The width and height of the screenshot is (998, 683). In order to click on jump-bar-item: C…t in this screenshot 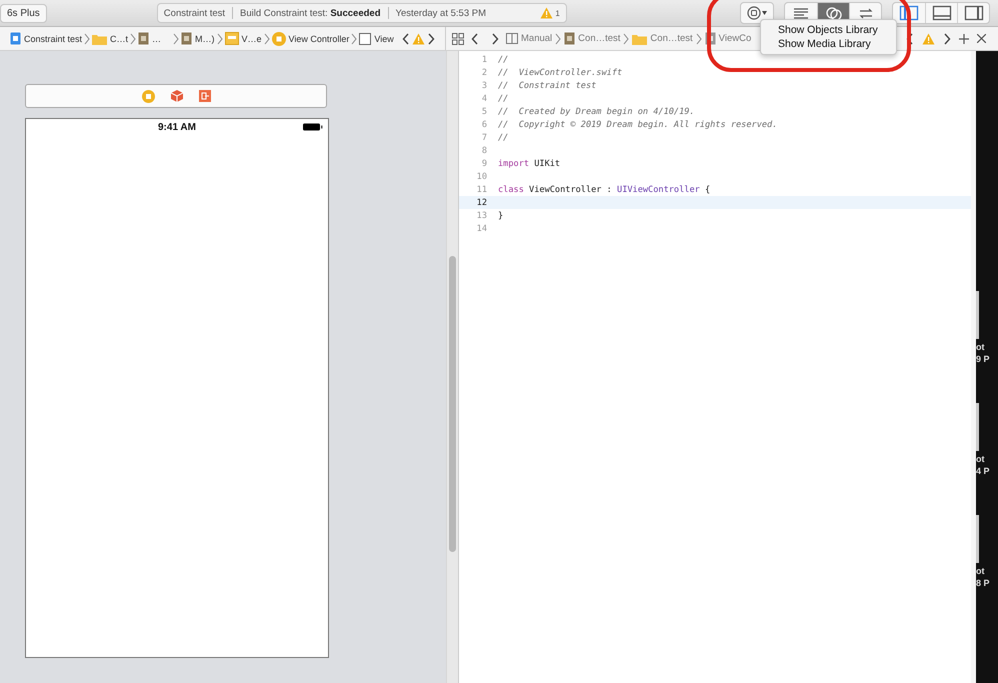, I will do `click(110, 38)`.